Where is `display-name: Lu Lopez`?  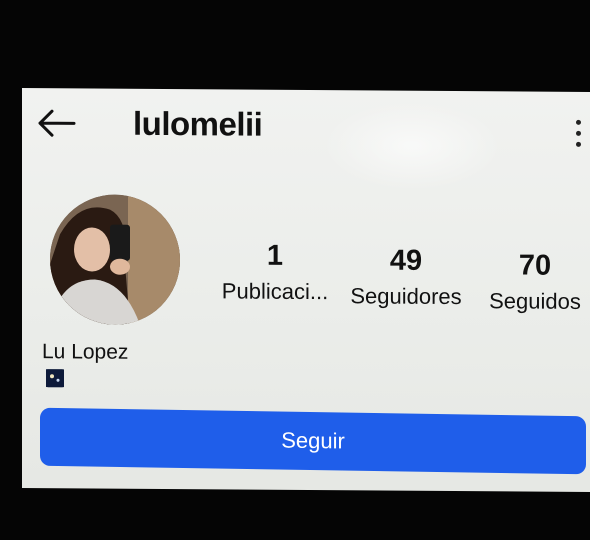 display-name: Lu Lopez is located at coordinates (85, 352).